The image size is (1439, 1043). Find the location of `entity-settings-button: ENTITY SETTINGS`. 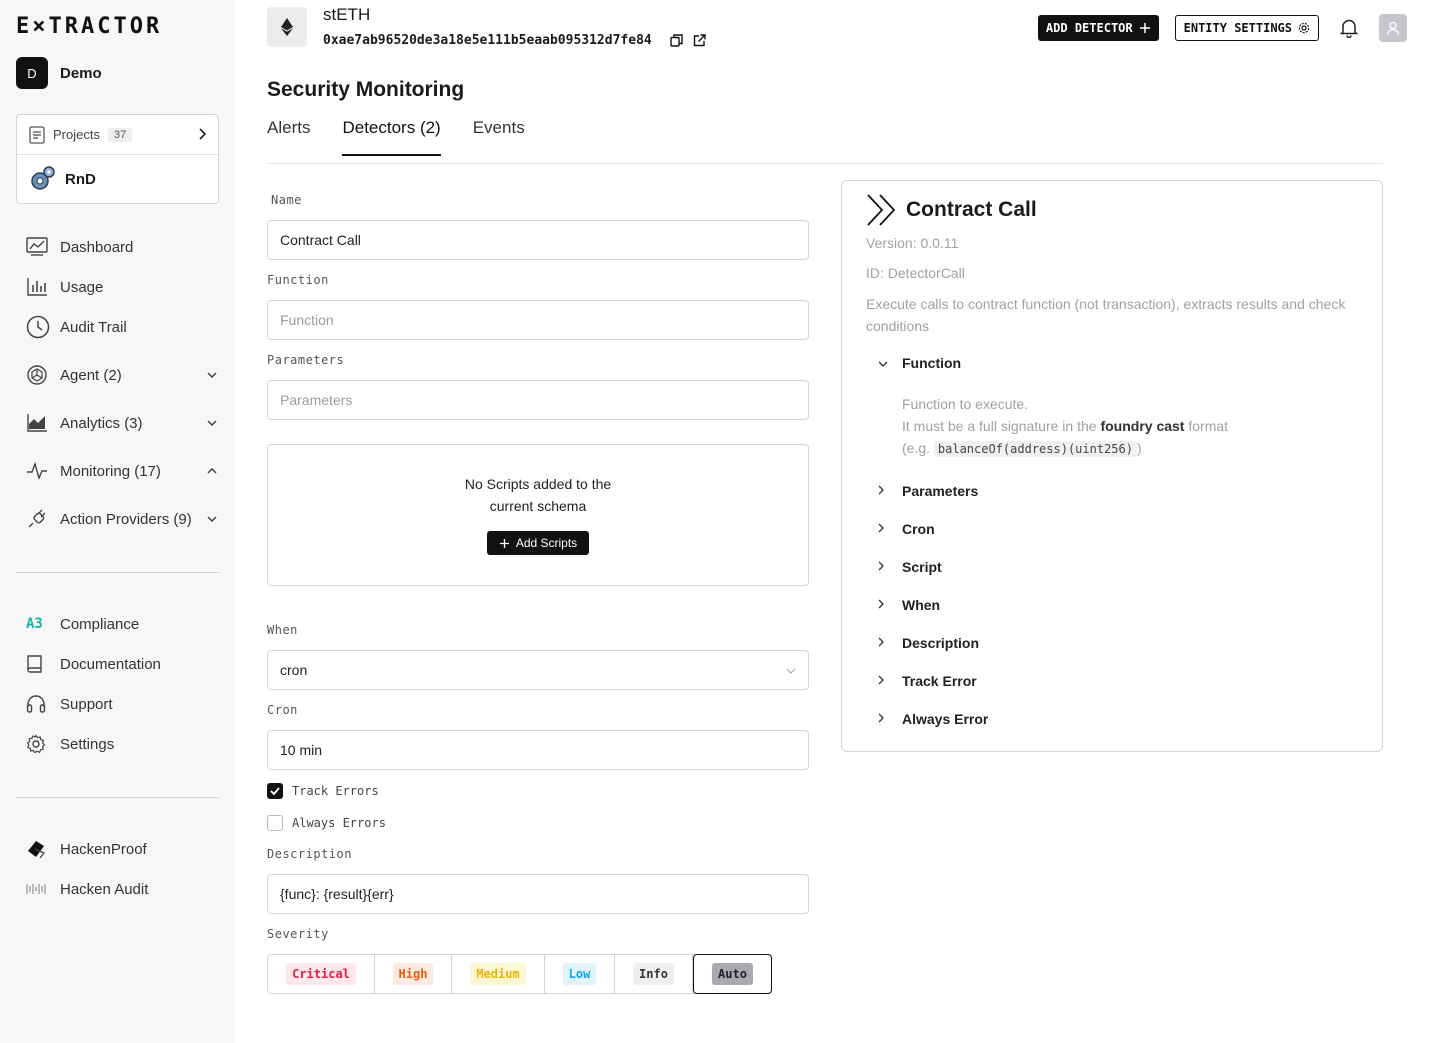

entity-settings-button: ENTITY SETTINGS is located at coordinates (1246, 28).